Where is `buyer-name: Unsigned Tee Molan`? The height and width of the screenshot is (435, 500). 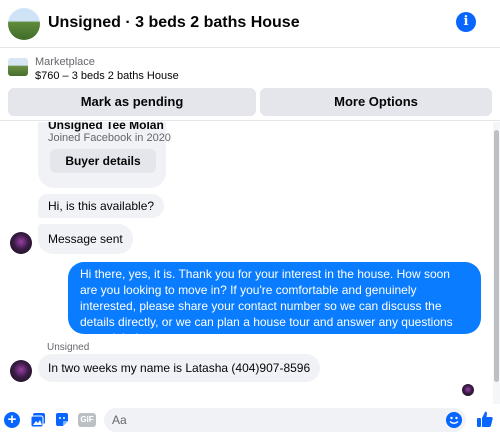
buyer-name: Unsigned Tee Molan is located at coordinates (106, 127).